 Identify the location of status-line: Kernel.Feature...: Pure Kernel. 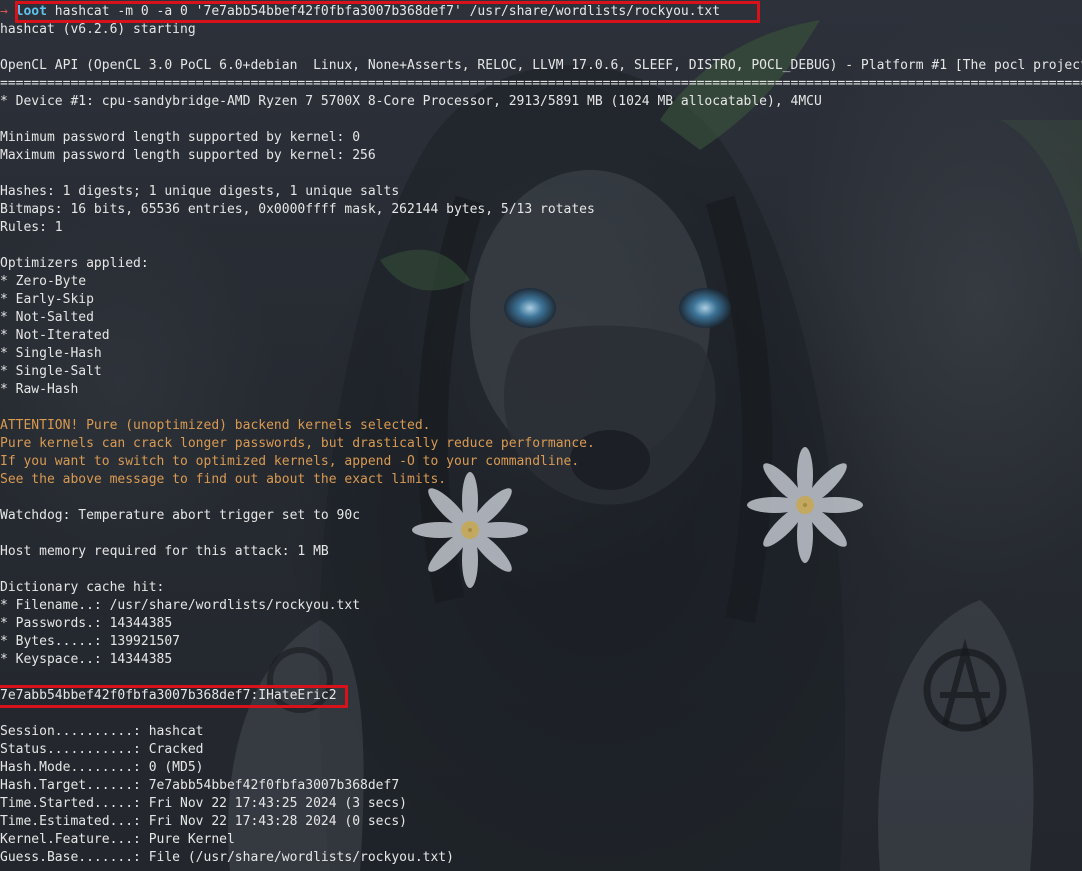
(117, 839).